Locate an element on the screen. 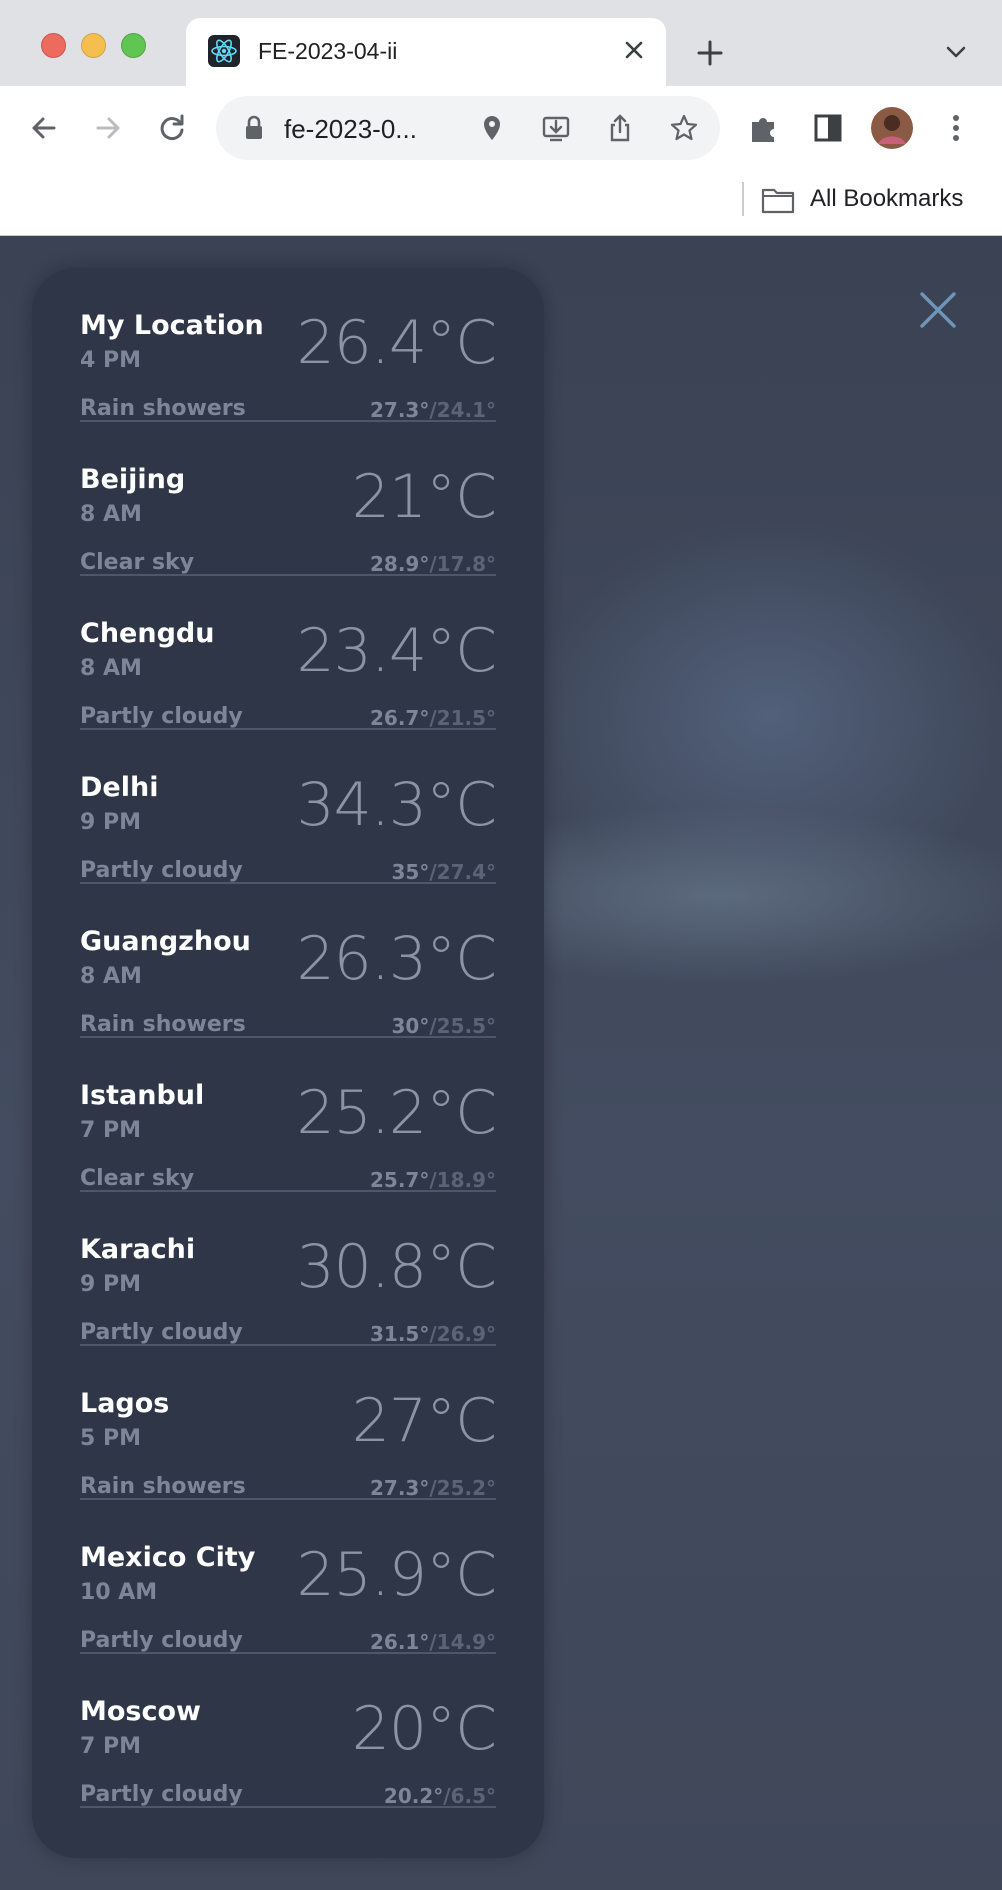 The width and height of the screenshot is (1002, 1890). city-name: Guangzhou is located at coordinates (165, 941).